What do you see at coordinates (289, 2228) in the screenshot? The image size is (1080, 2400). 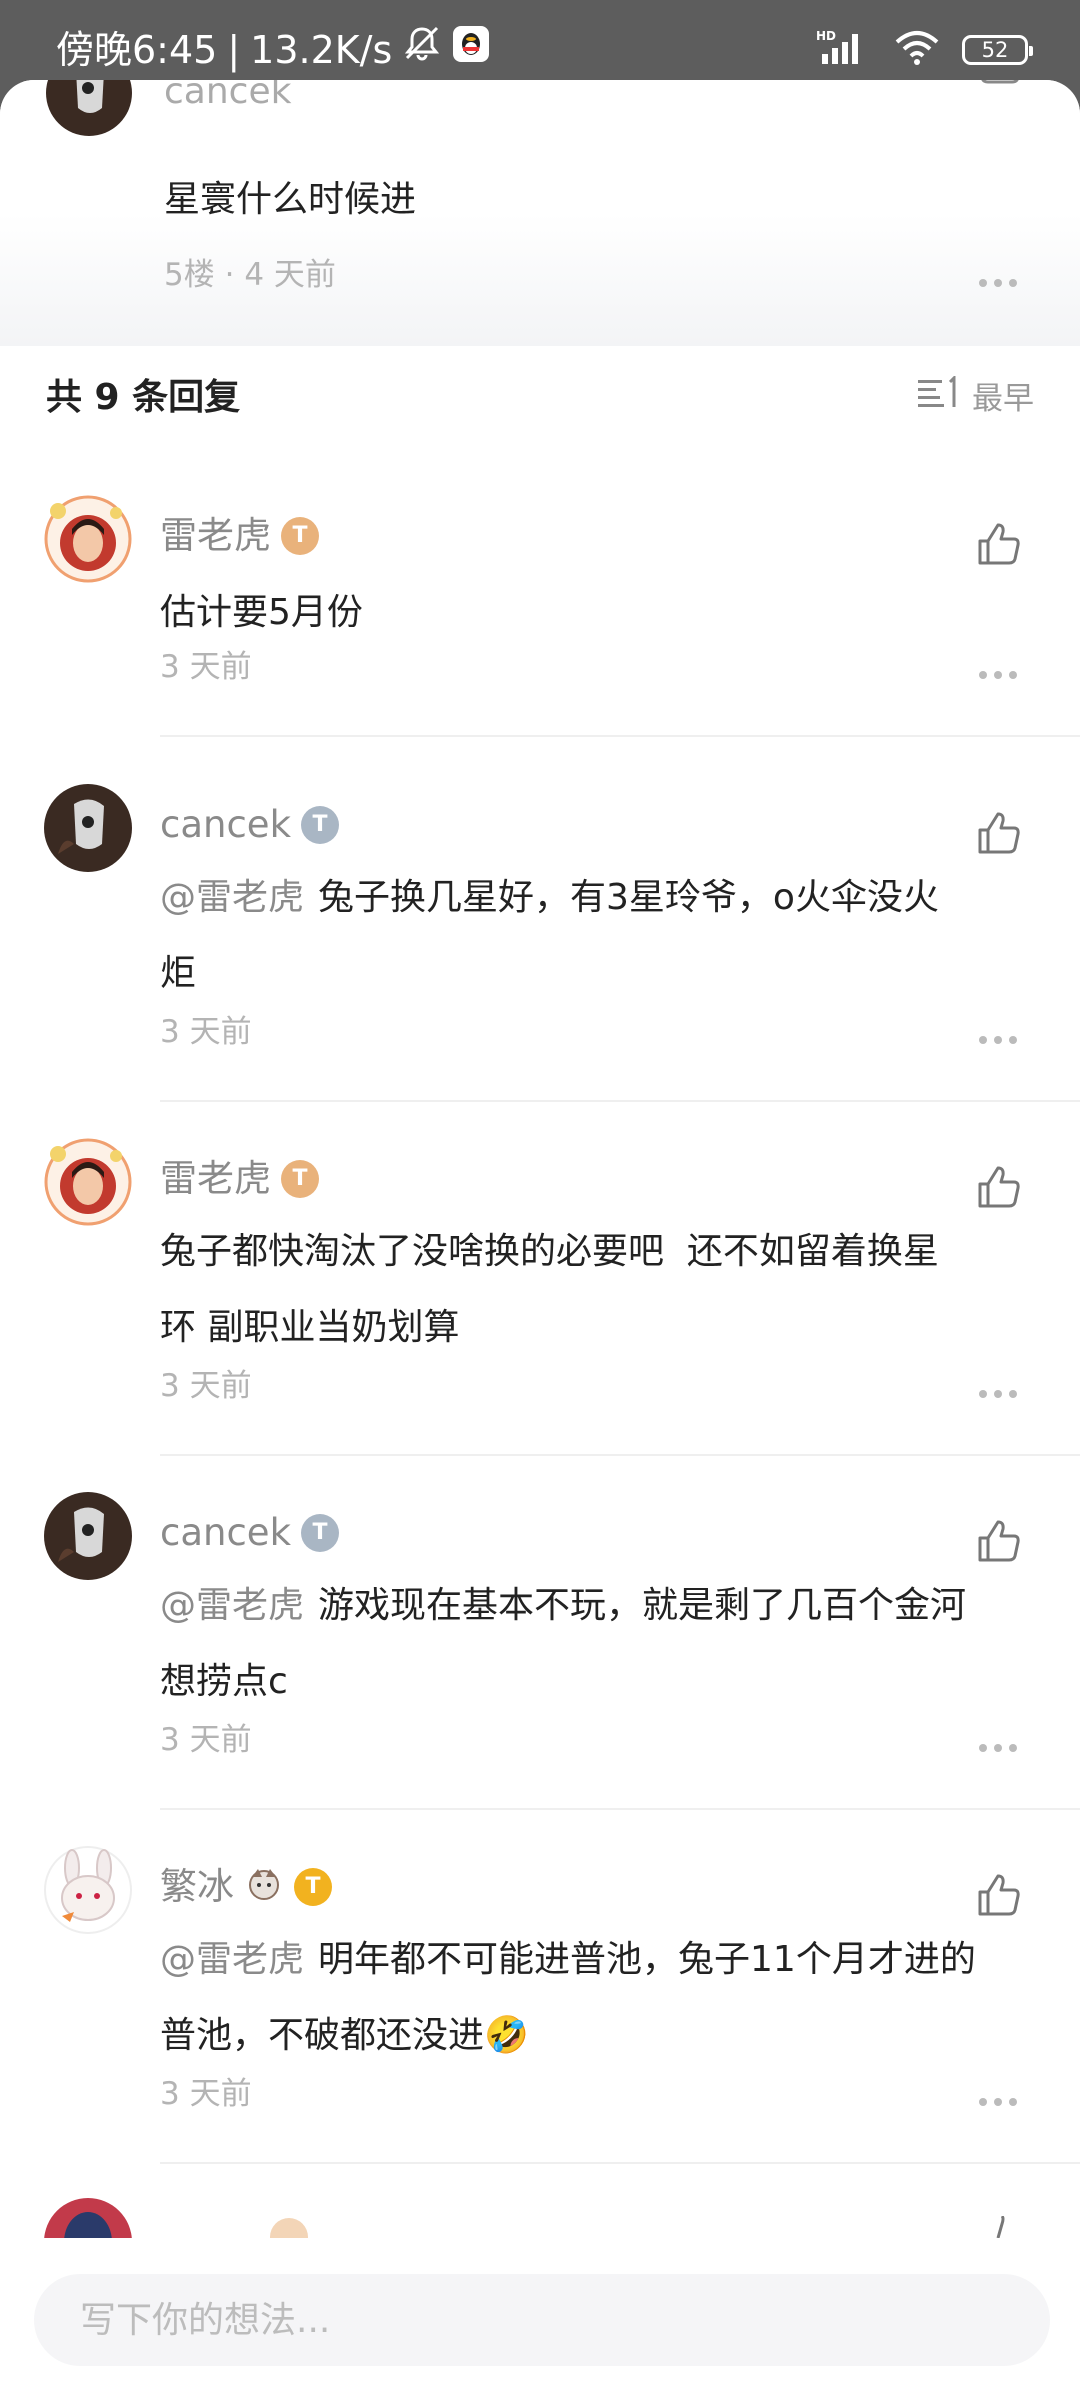 I see `level-badge-icon` at bounding box center [289, 2228].